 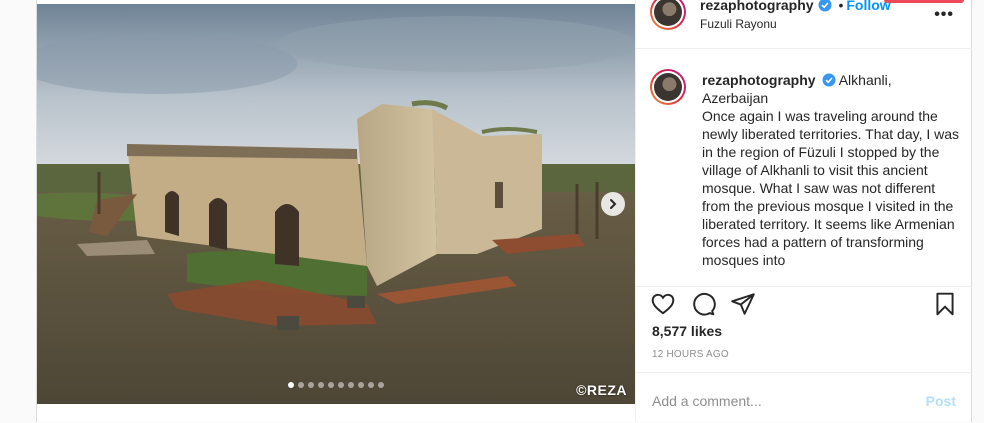 I want to click on caption-username: rezaphotography, so click(x=759, y=80).